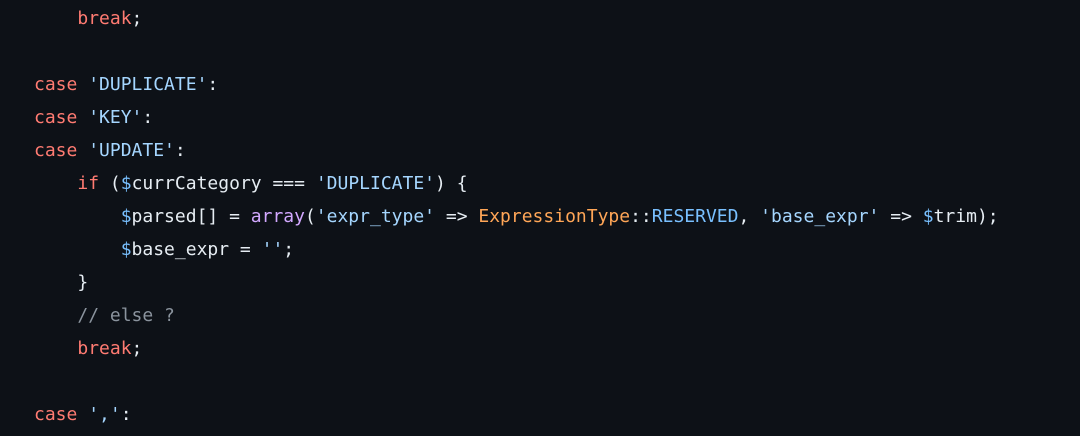 Image resolution: width=1080 pixels, height=436 pixels. What do you see at coordinates (451, 183) in the screenshot?
I see `paren-close: ) {` at bounding box center [451, 183].